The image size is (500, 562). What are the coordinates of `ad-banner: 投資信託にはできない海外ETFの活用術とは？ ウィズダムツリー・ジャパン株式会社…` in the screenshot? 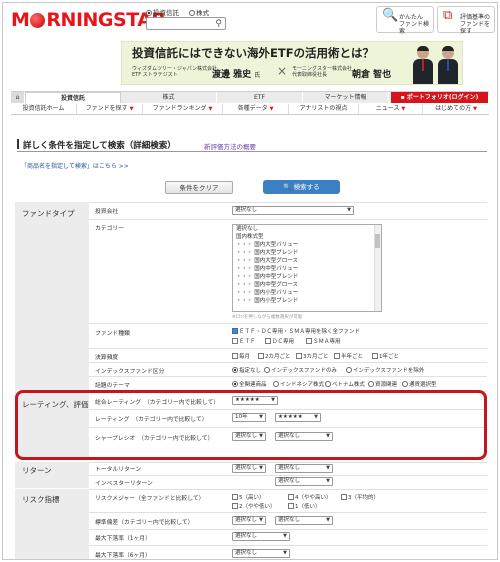 It's located at (292, 63).